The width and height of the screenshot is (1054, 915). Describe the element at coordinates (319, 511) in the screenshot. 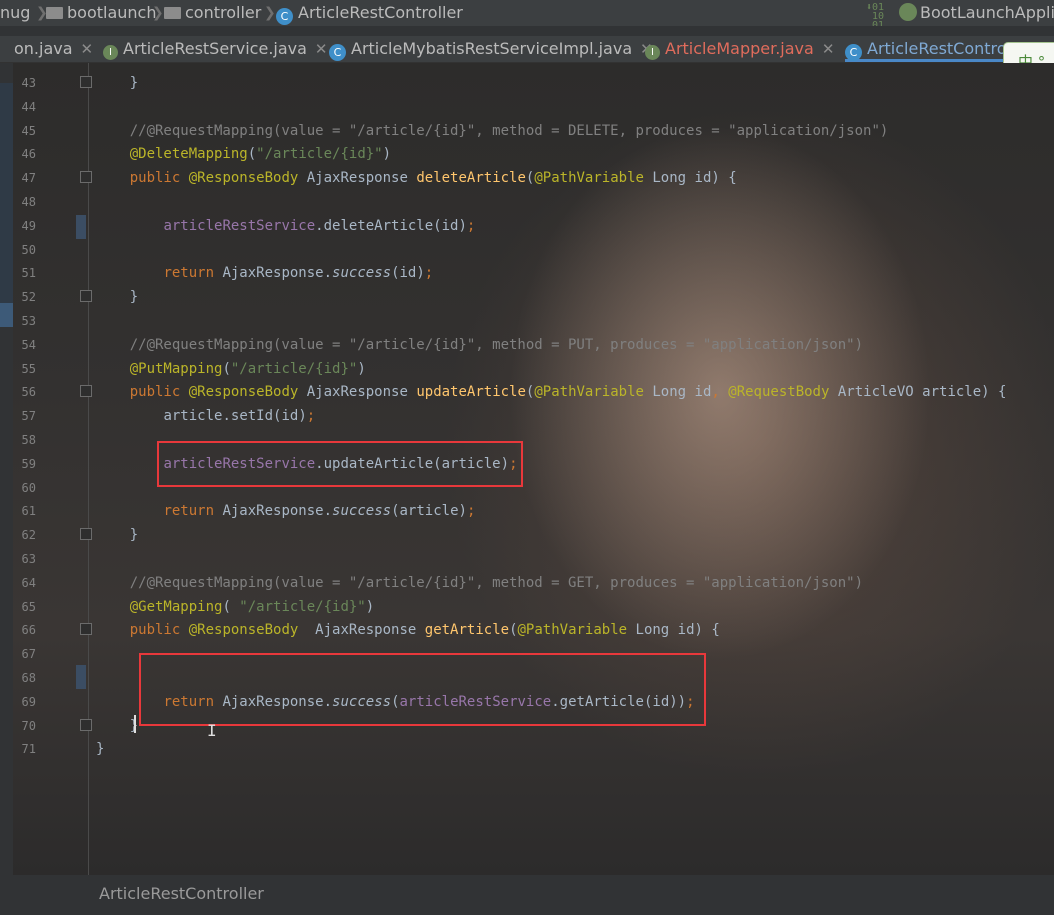

I see `code-text: return AjaxResponse.success(article);` at that location.